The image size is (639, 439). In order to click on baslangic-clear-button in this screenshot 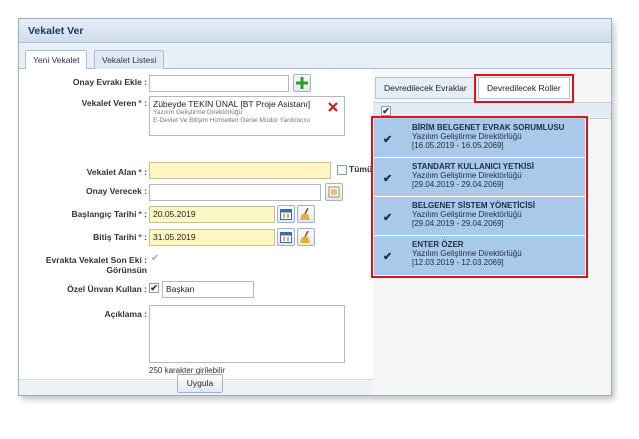, I will do `click(306, 214)`.